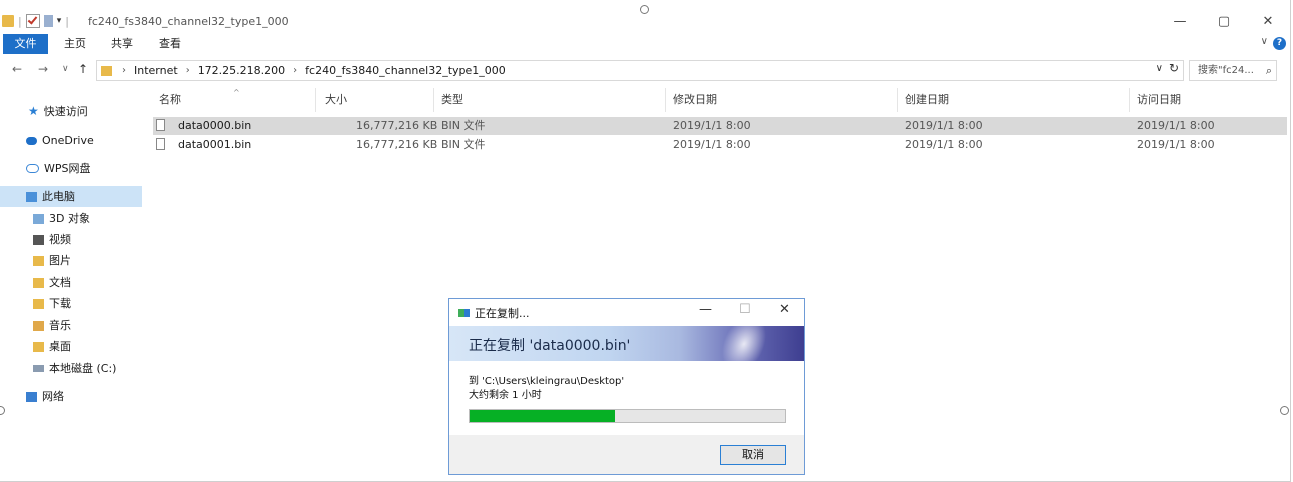 This screenshot has width=1293, height=482. I want to click on recent-locations-icon: ∨, so click(65, 69).